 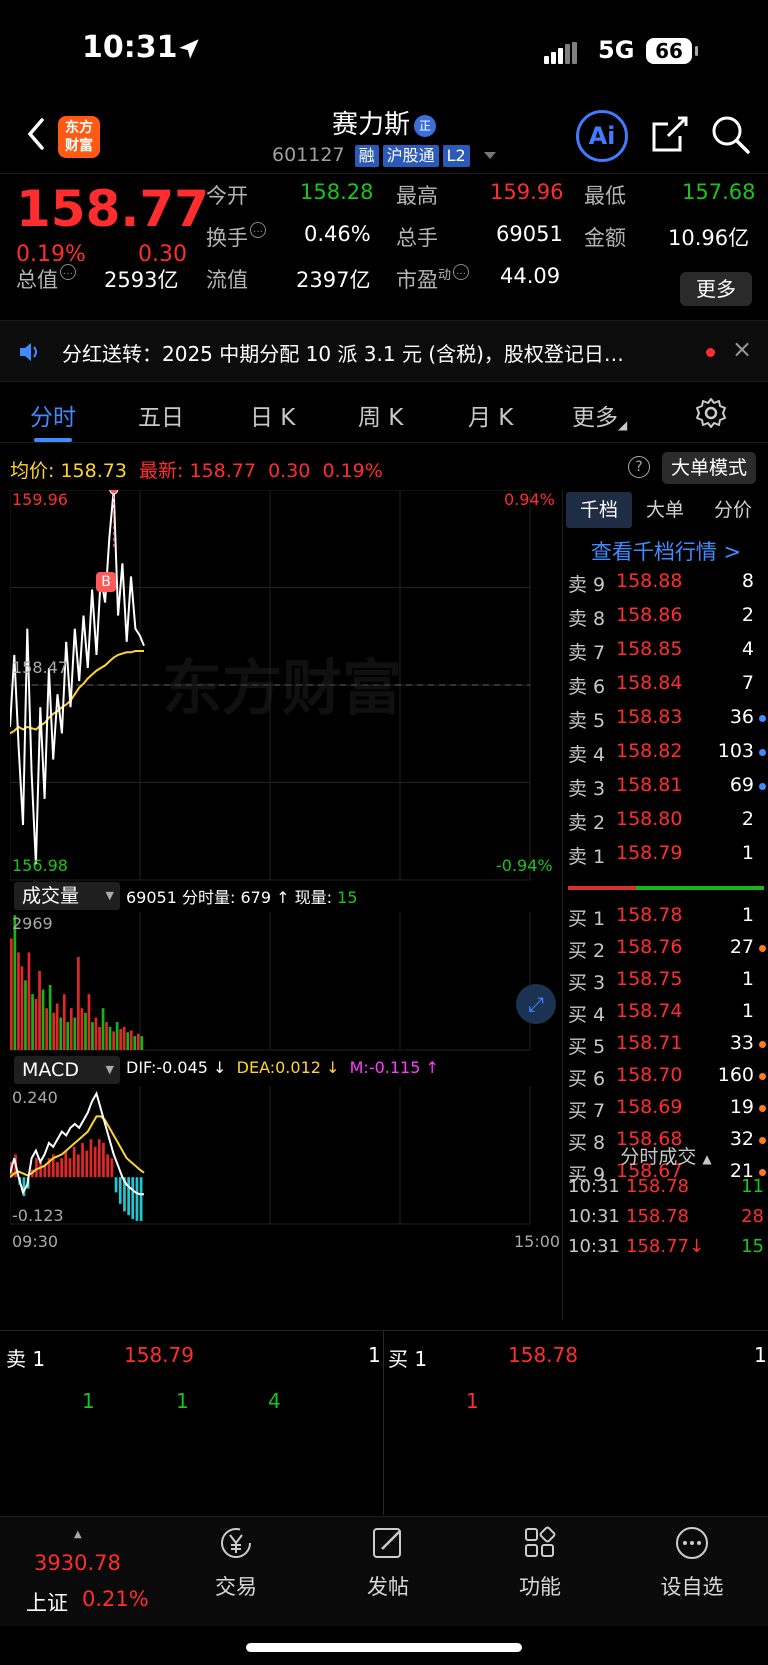 I want to click on bid-qty: 27, so click(x=741, y=947).